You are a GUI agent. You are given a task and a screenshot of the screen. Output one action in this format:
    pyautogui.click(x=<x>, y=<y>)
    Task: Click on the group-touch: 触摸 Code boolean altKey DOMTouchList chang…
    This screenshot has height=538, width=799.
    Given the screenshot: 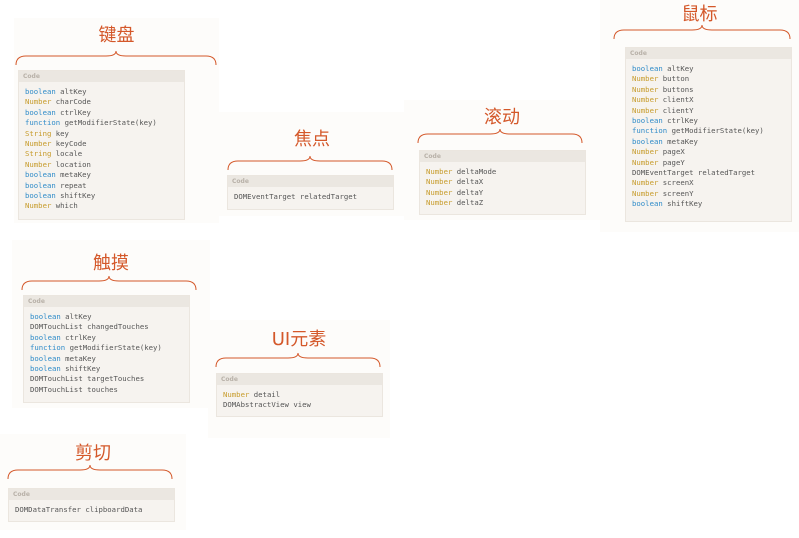 What is the action you would take?
    pyautogui.click(x=111, y=324)
    